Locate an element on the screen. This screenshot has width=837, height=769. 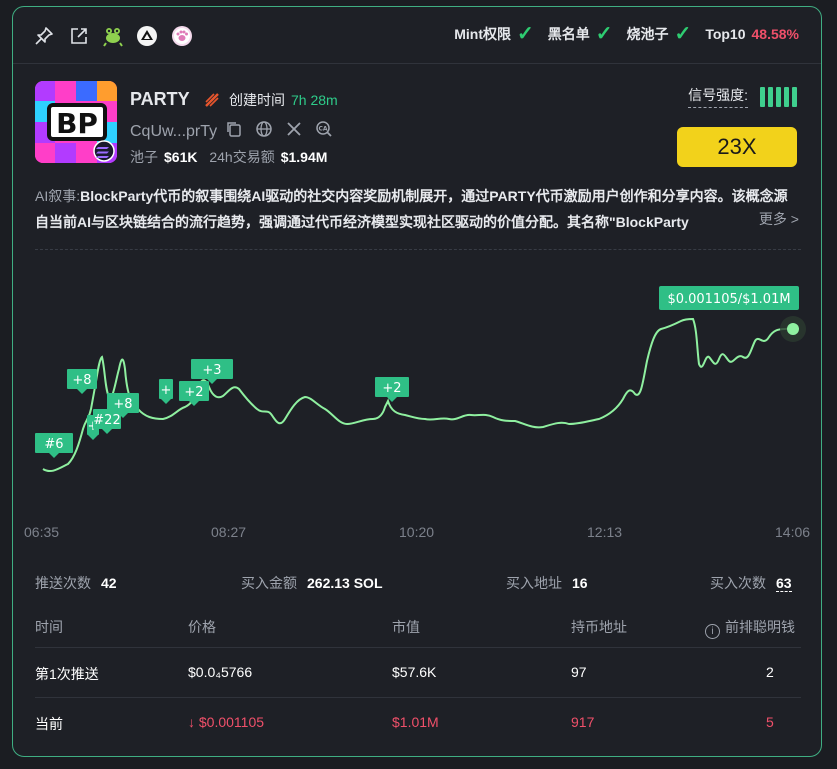
push-tag-label: + is located at coordinates (166, 390).